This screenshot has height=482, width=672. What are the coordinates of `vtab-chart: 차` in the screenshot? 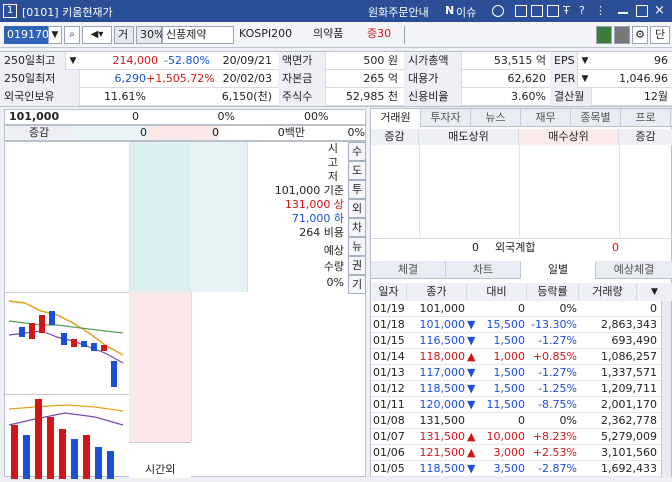 It's located at (357, 227).